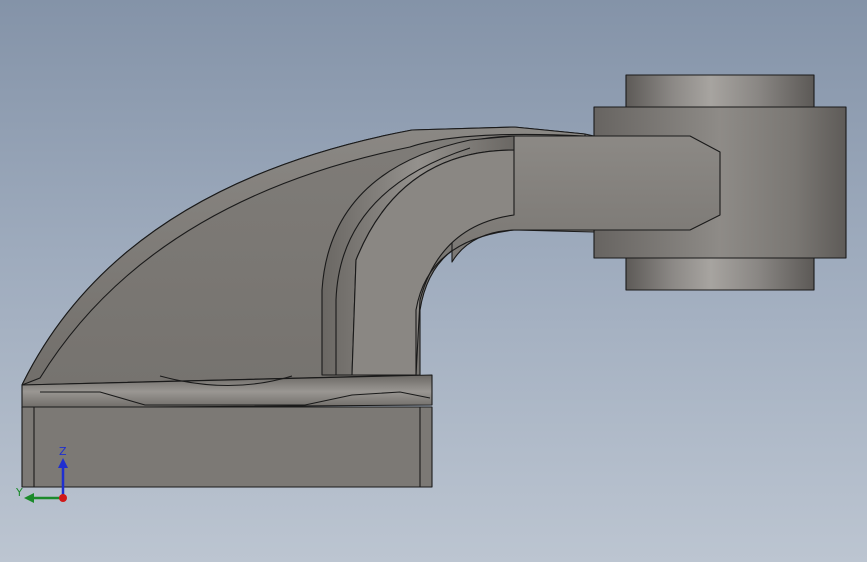  I want to click on axis-triad: Z Y, so click(41, 474).